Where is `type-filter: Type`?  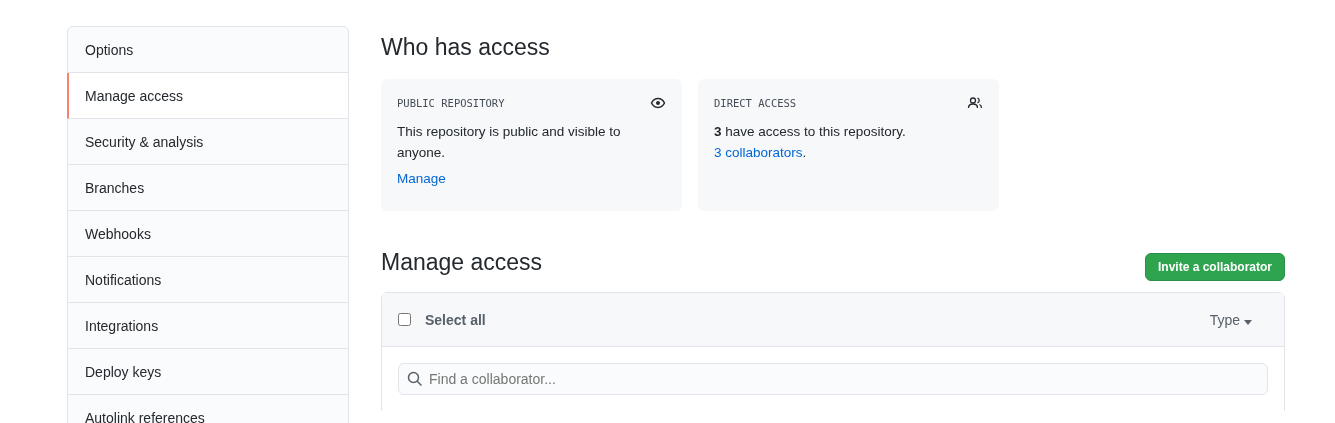
type-filter: Type is located at coordinates (1238, 319).